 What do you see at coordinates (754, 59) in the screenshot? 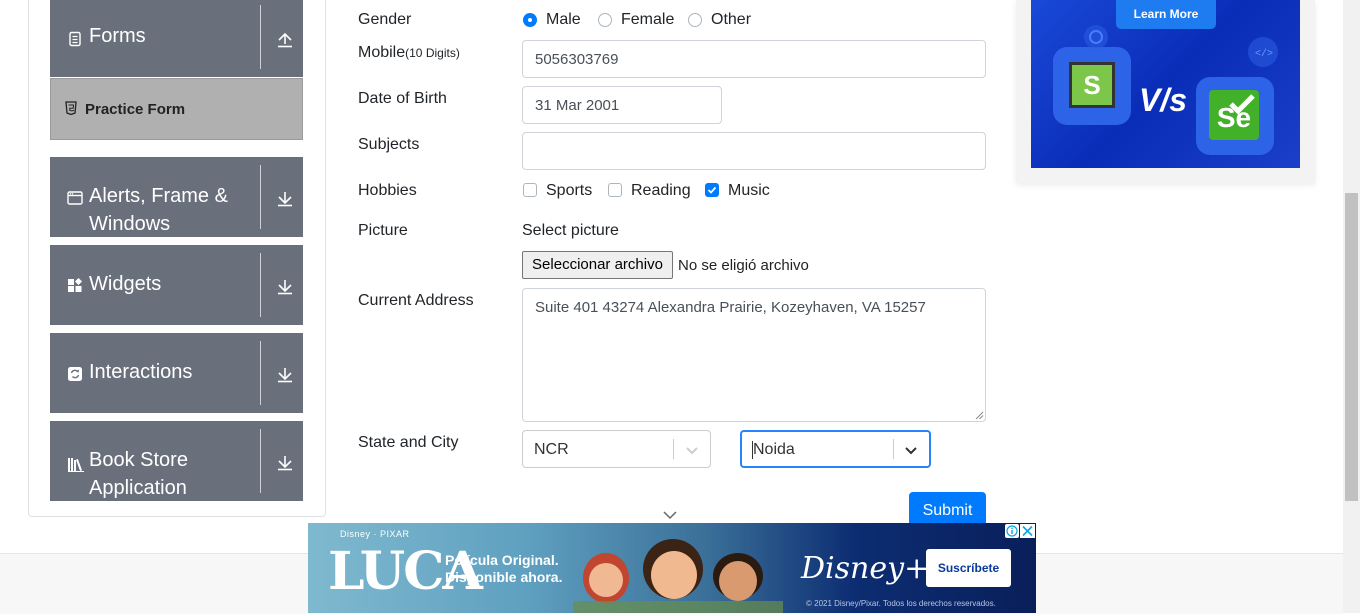
I see `mobile-input: 5056303769` at bounding box center [754, 59].